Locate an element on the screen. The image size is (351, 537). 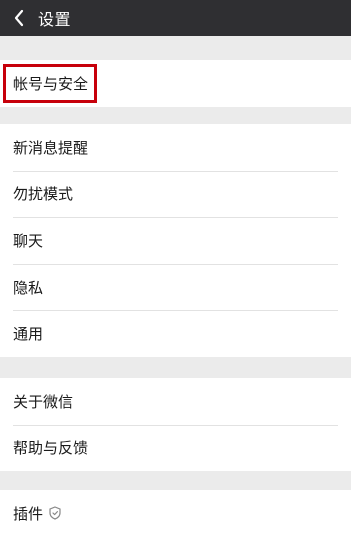
top-bar: 设置 is located at coordinates (175, 18).